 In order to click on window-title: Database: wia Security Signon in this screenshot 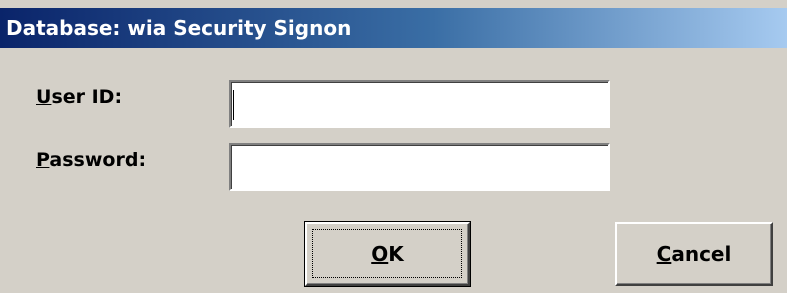, I will do `click(179, 28)`.